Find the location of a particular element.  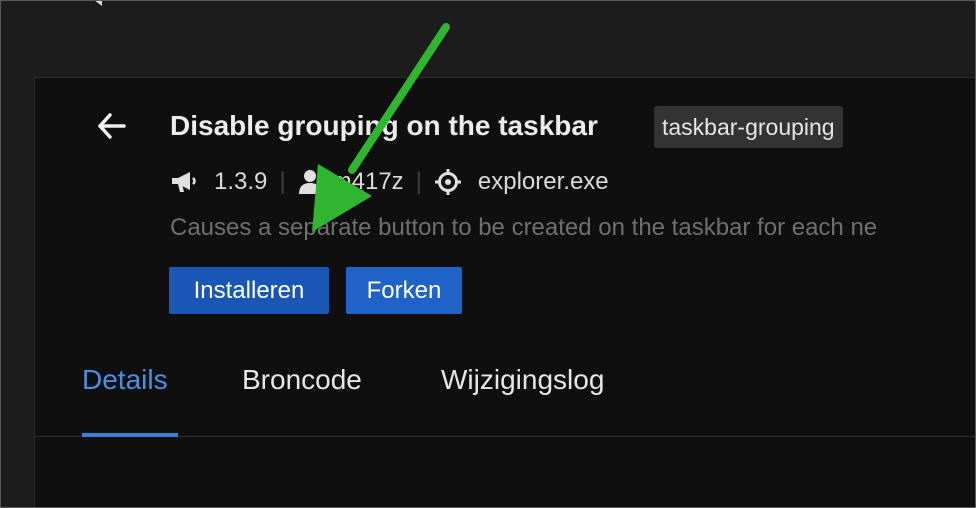

mod-author-link: m417z is located at coordinates (368, 182).